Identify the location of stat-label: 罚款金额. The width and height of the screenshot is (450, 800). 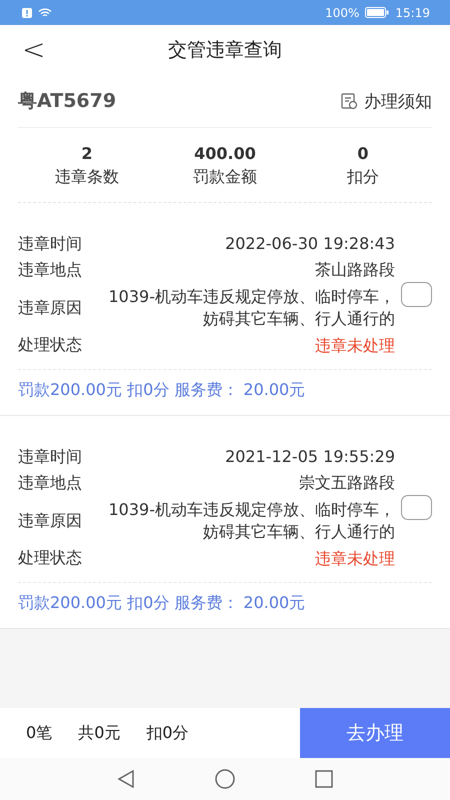
(225, 177).